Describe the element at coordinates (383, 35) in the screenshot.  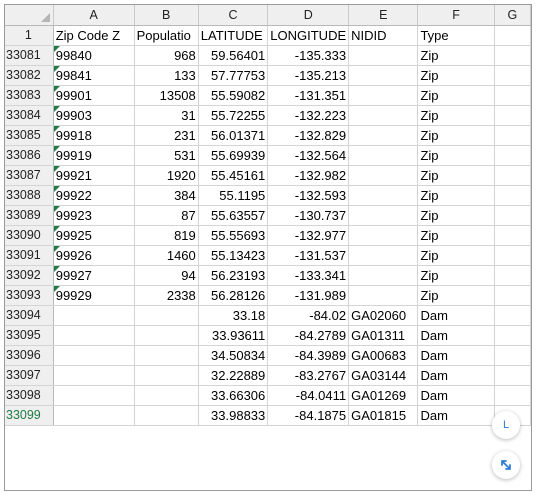
I see `cell: NIDID` at that location.